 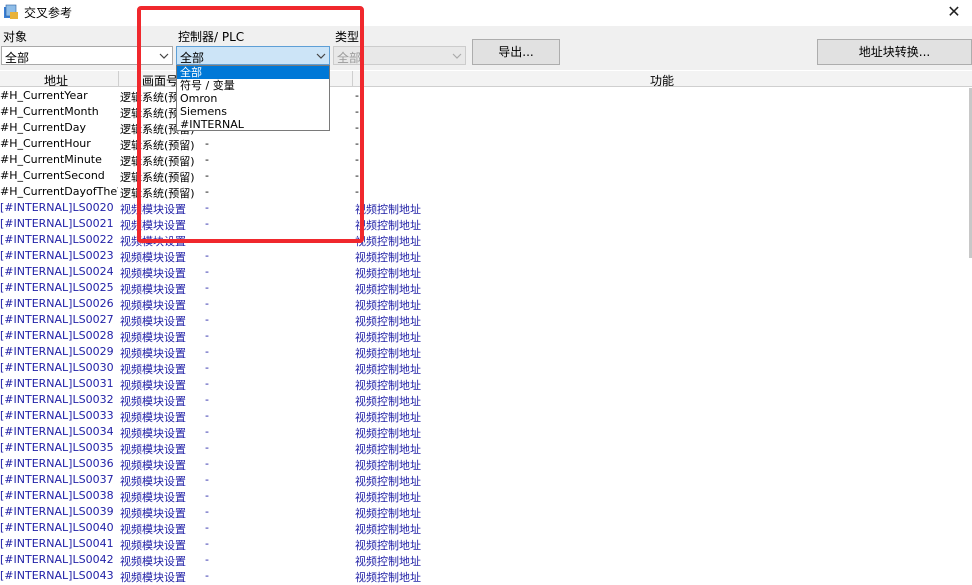 I want to click on column-header-address: 地址, so click(x=56, y=80).